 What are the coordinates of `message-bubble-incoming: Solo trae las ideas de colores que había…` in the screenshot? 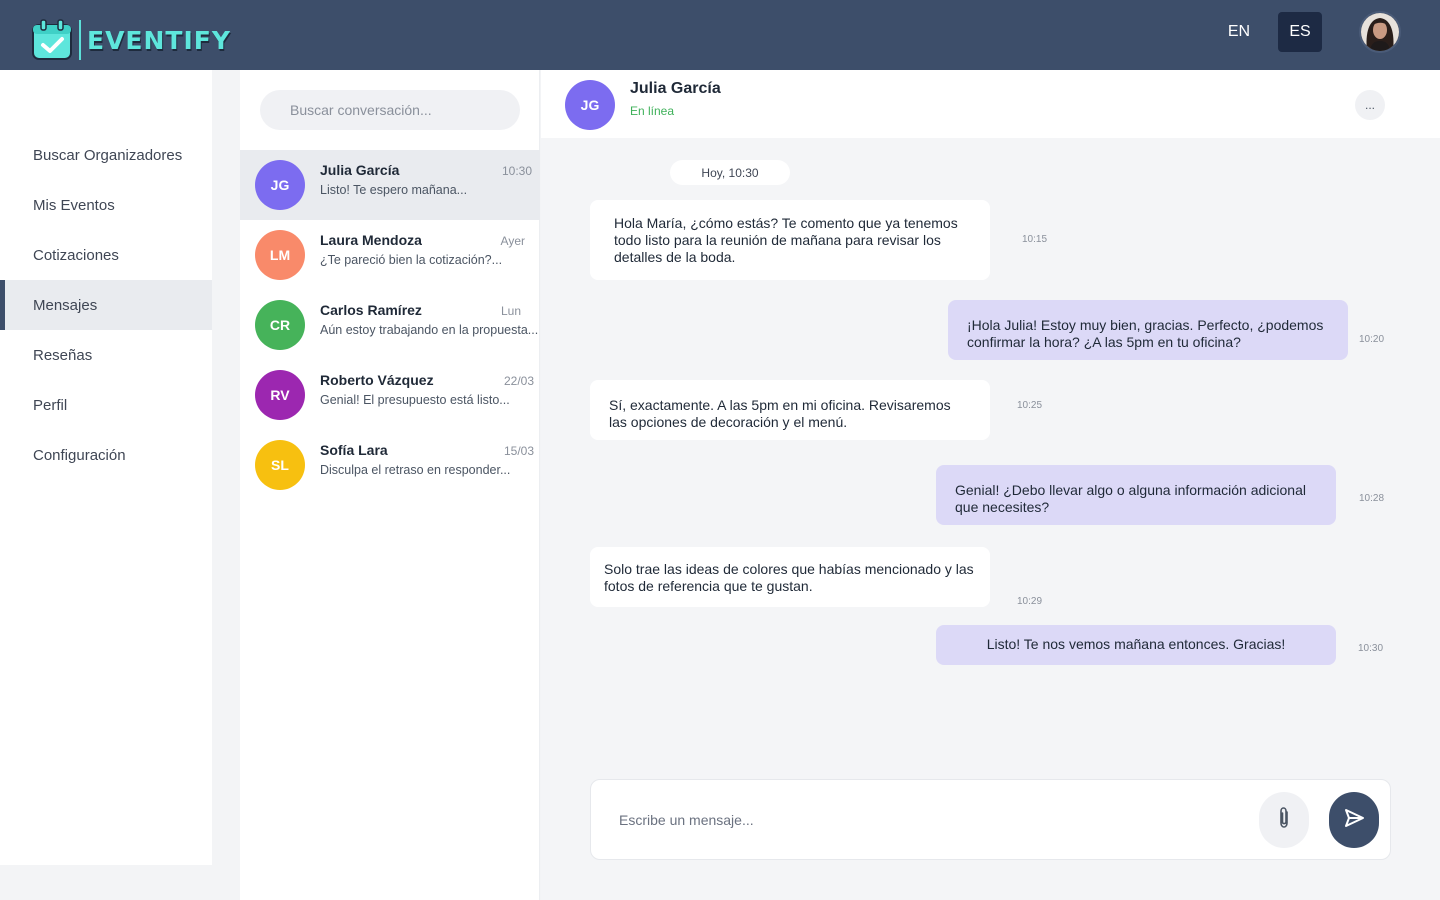 It's located at (790, 577).